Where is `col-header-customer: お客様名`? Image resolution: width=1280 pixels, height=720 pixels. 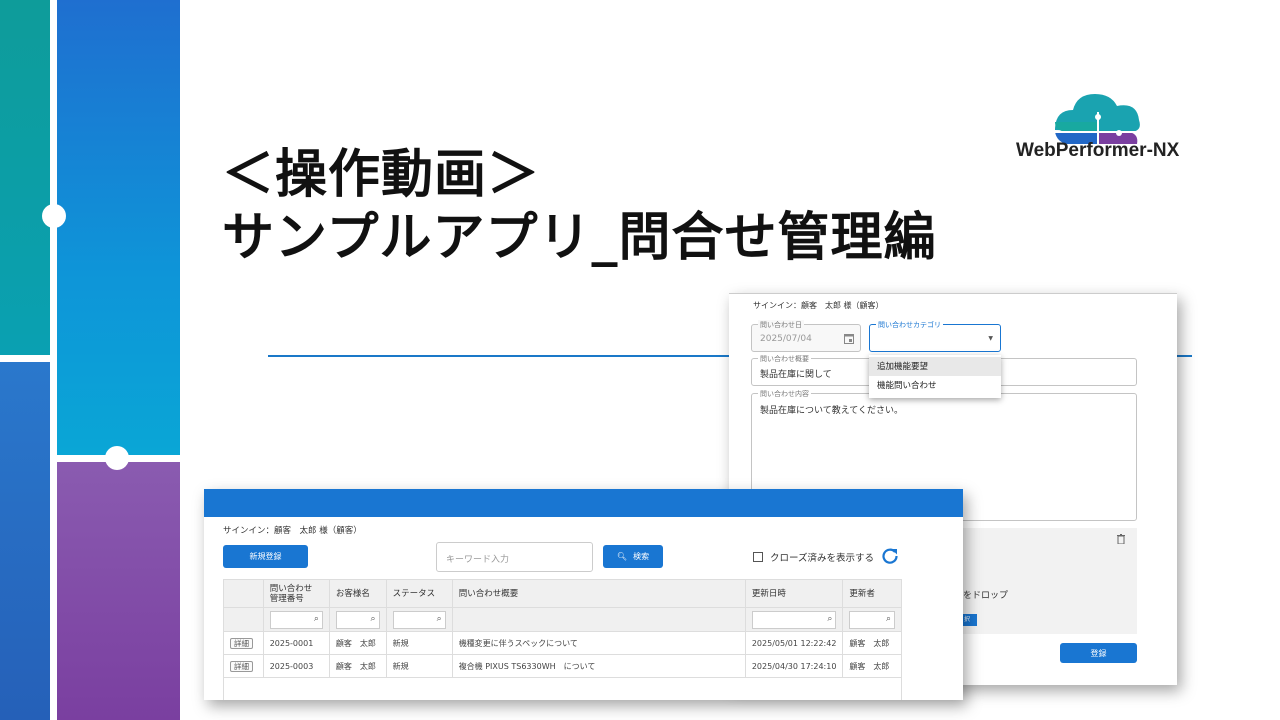 col-header-customer: お客様名 is located at coordinates (357, 593).